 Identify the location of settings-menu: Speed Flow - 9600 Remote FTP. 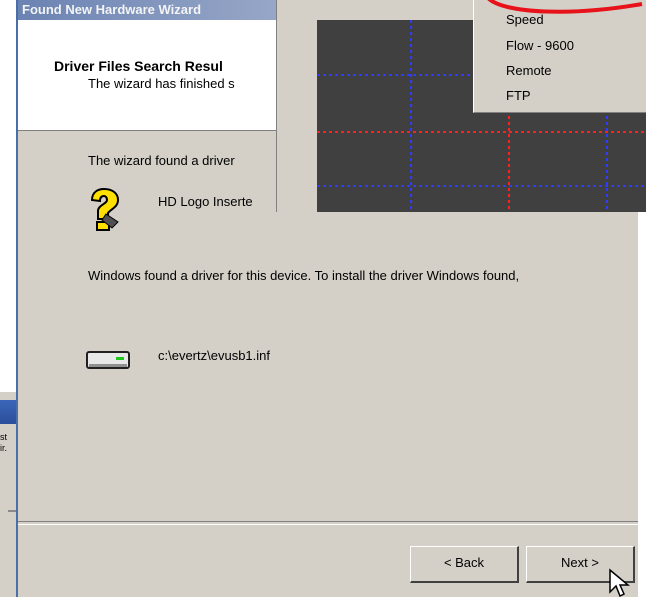
(559, 56).